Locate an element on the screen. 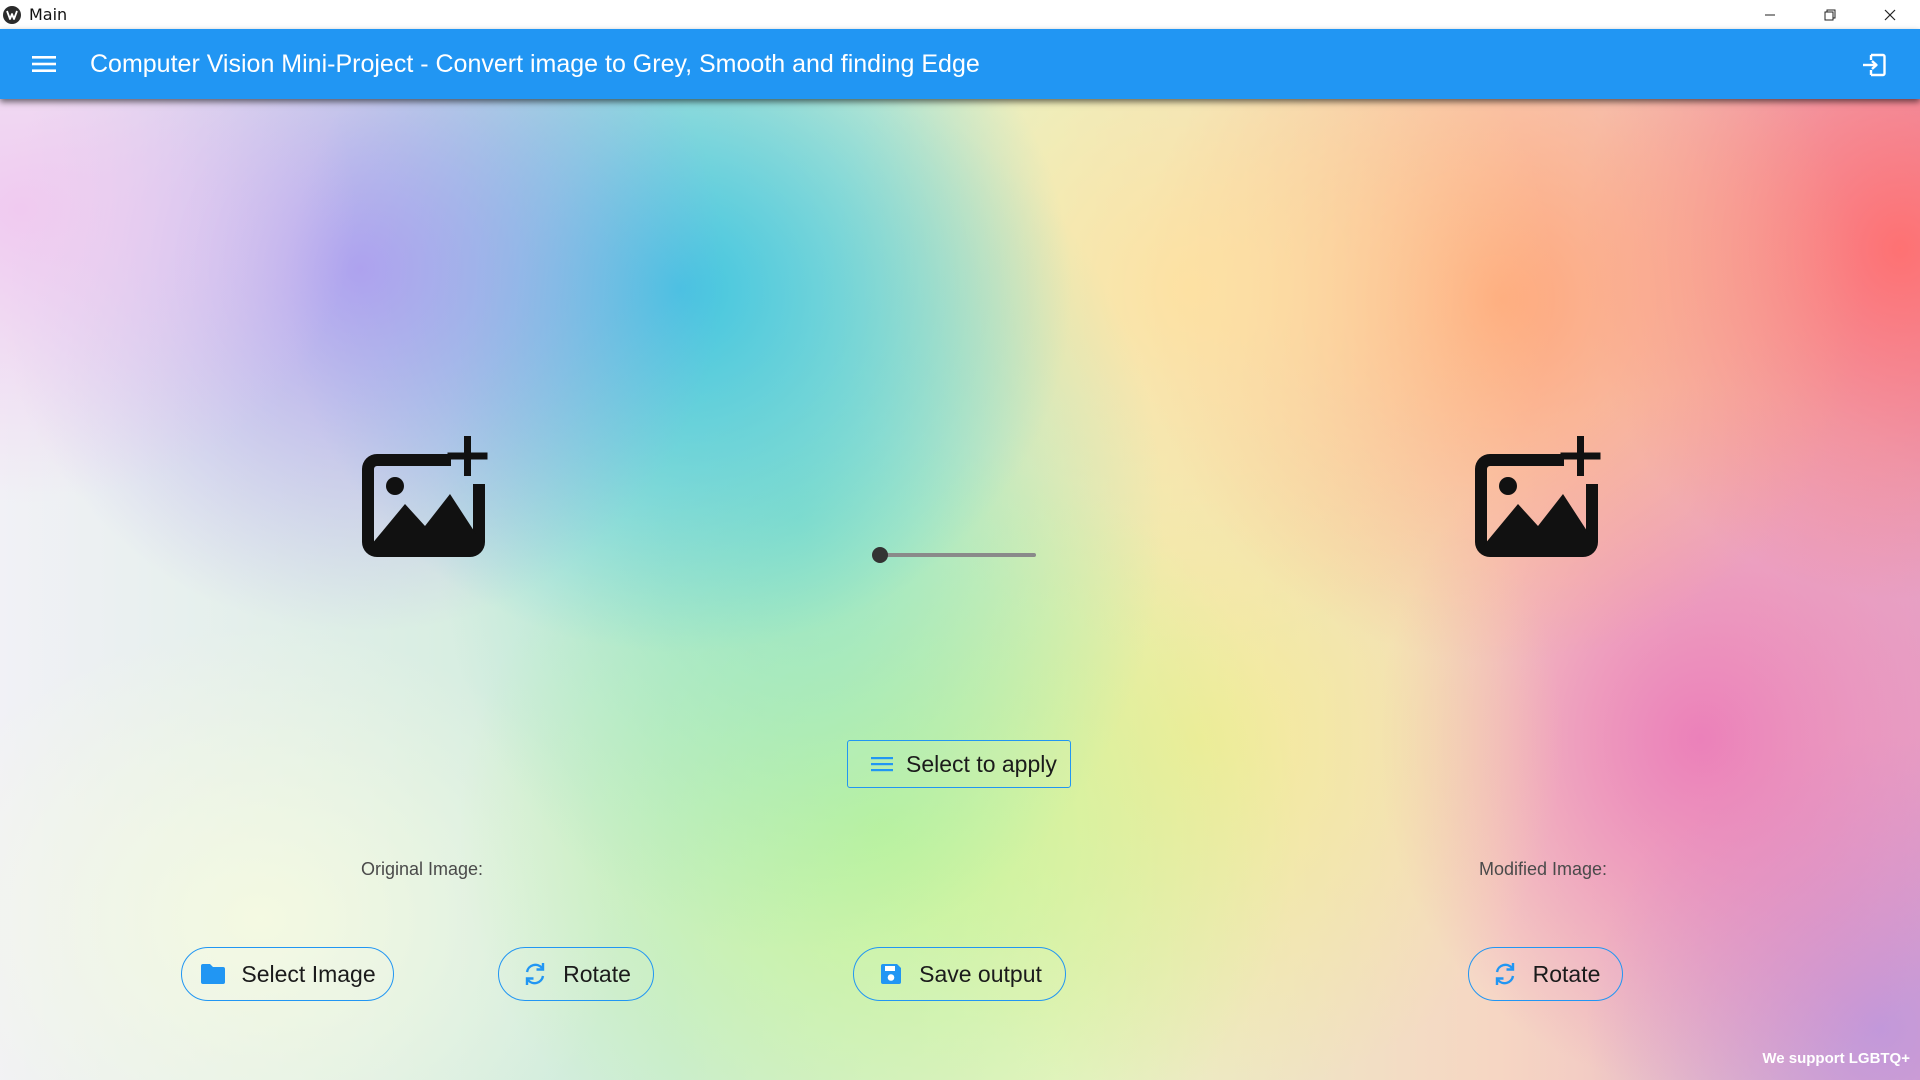  original-image-view is located at coordinates (425, 499).